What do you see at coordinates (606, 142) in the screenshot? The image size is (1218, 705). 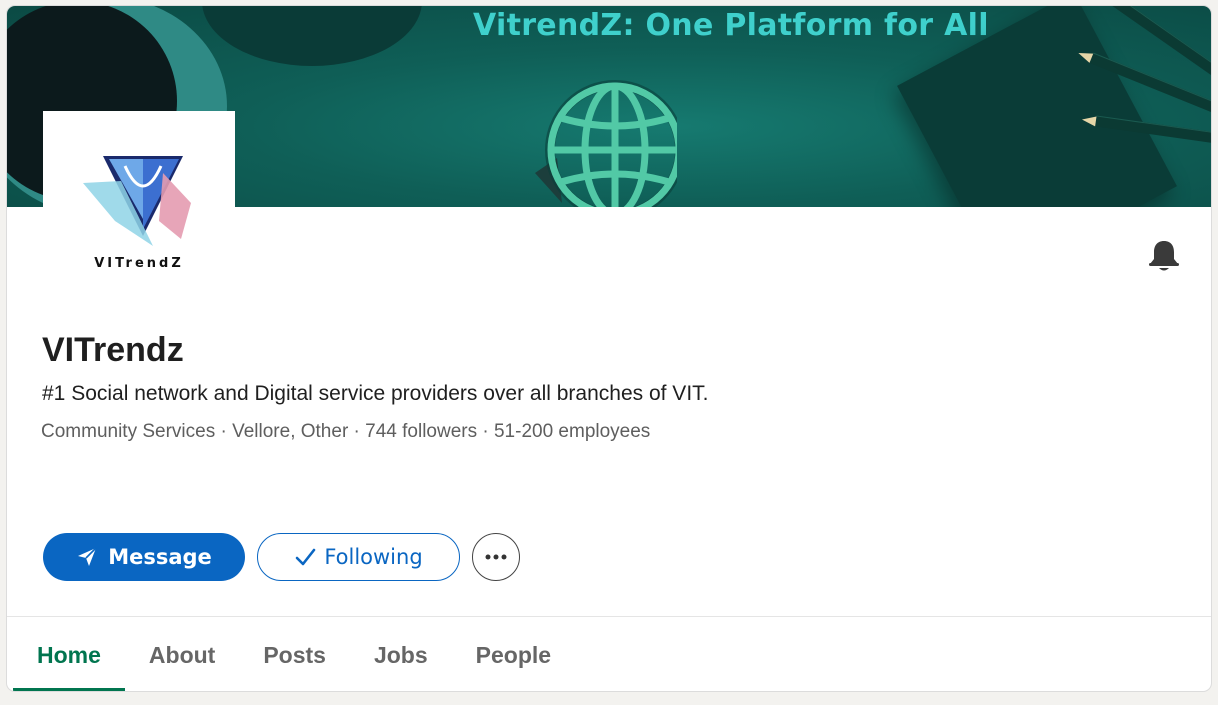 I see `globe-icon` at bounding box center [606, 142].